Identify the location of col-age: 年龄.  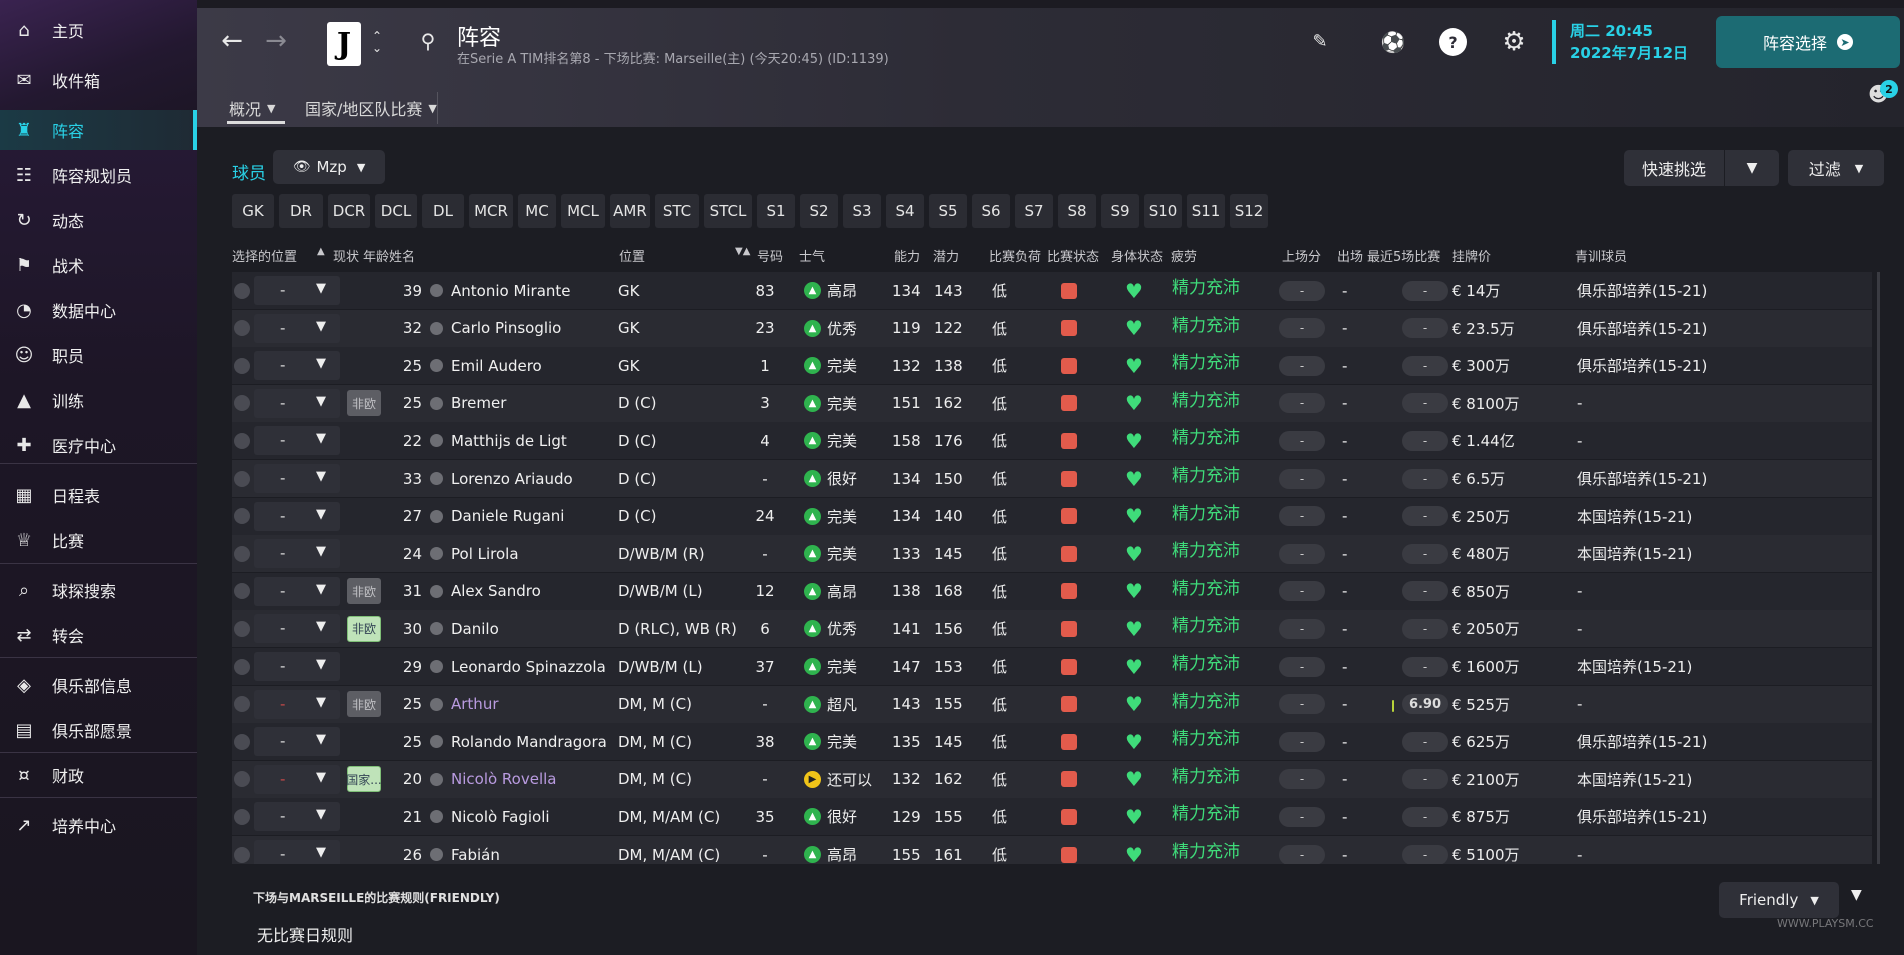
(376, 255).